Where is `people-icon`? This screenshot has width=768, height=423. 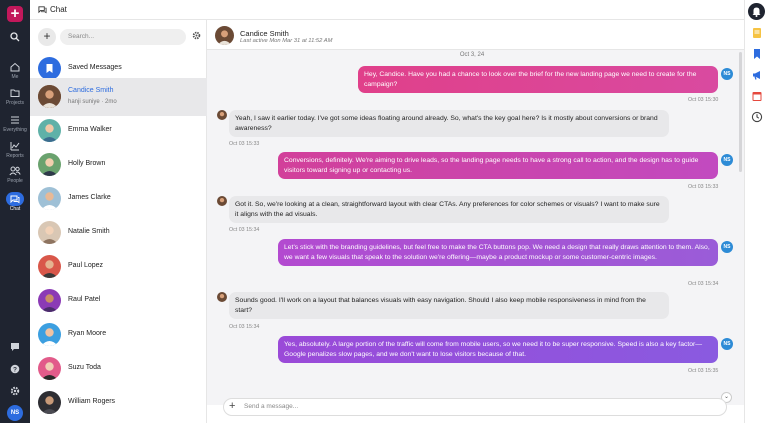
people-icon is located at coordinates (15, 171).